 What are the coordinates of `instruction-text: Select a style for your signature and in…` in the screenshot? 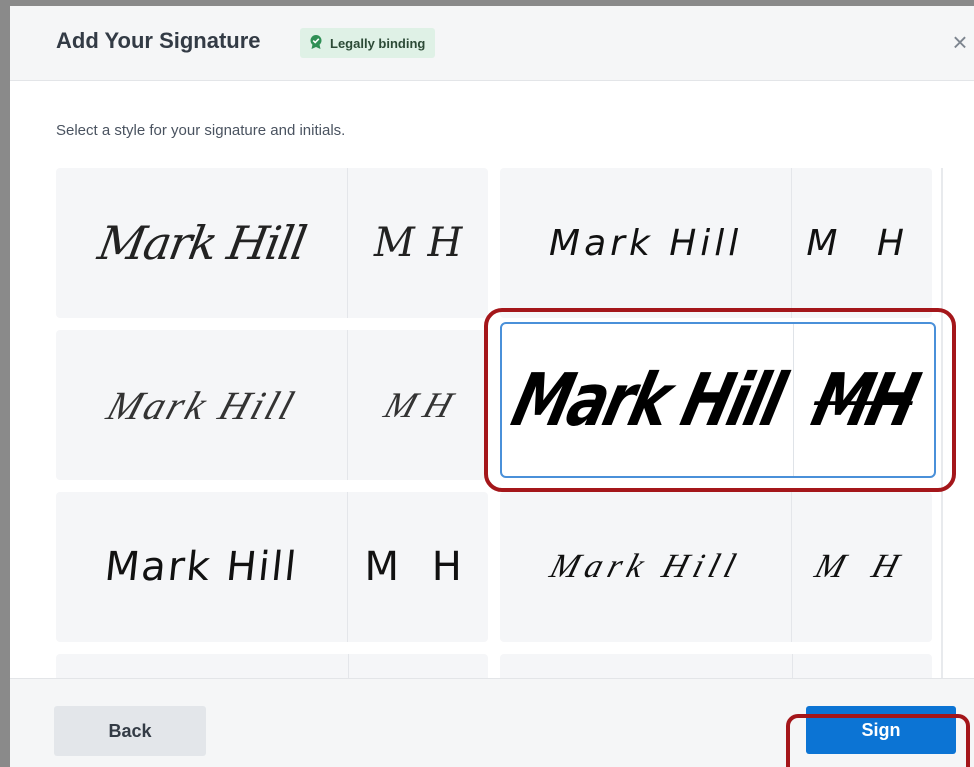 It's located at (201, 130).